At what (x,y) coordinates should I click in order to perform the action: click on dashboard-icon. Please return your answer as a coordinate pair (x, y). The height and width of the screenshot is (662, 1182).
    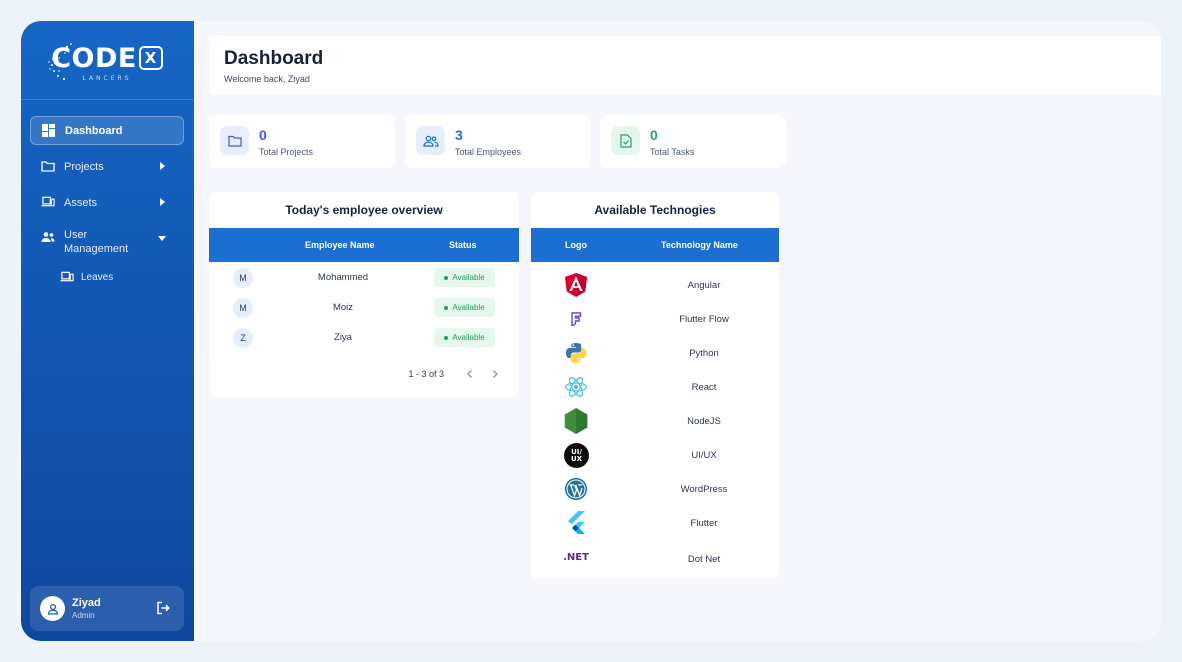
    Looking at the image, I should click on (49, 130).